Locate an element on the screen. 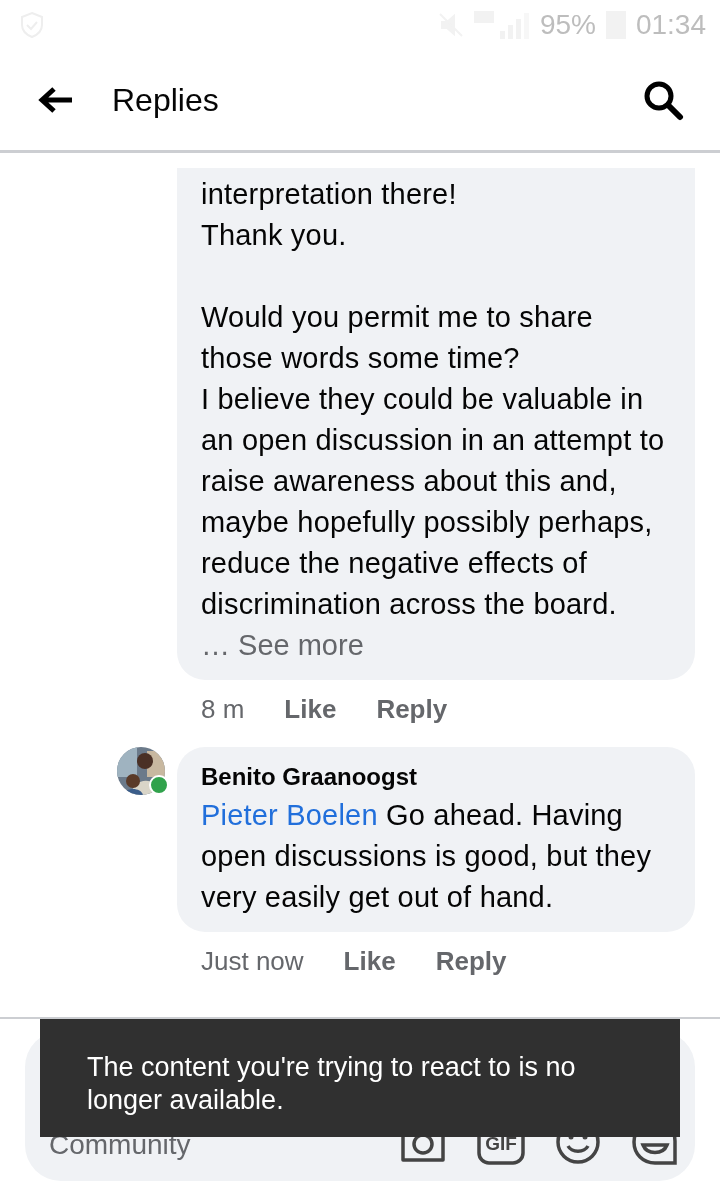  mention-link: Pieter Boelen is located at coordinates (289, 815).